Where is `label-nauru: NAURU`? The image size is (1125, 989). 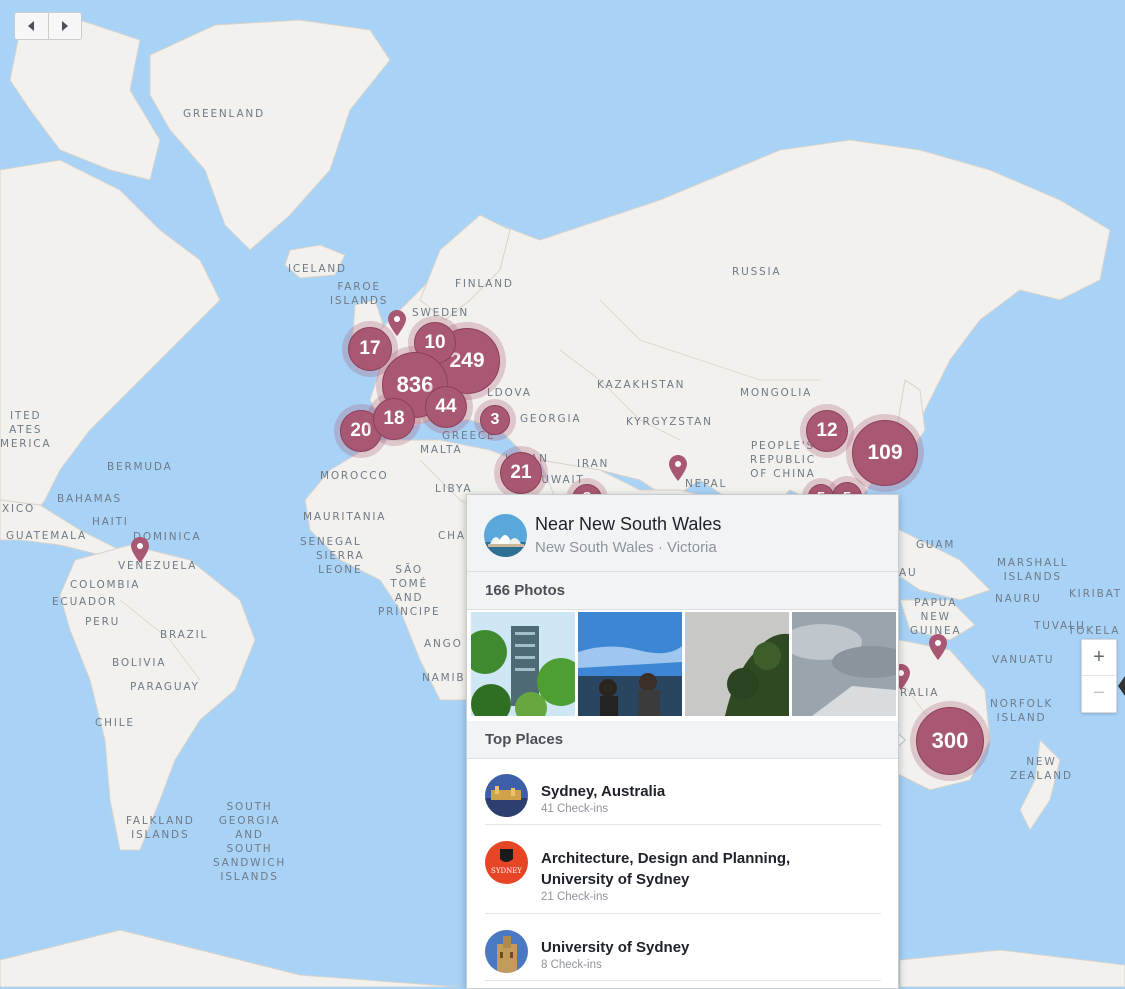
label-nauru: NAURU is located at coordinates (1018, 599).